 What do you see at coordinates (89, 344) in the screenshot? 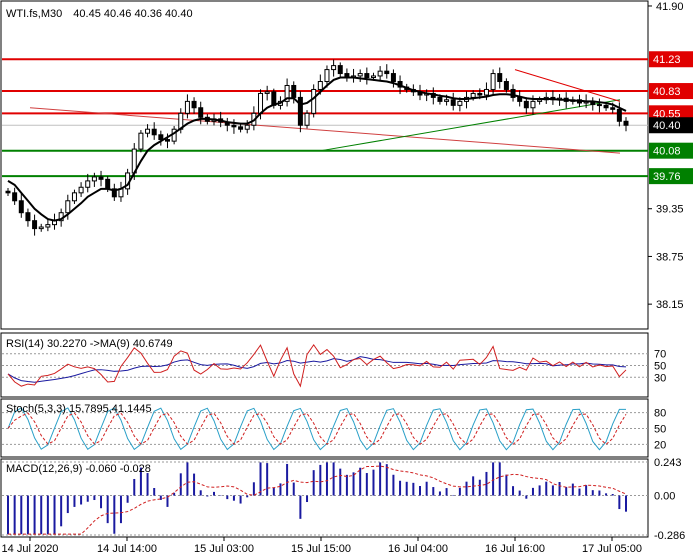
I see `rsi-label: RSI(14) 30.2270 ->MA(9) 40.6749` at bounding box center [89, 344].